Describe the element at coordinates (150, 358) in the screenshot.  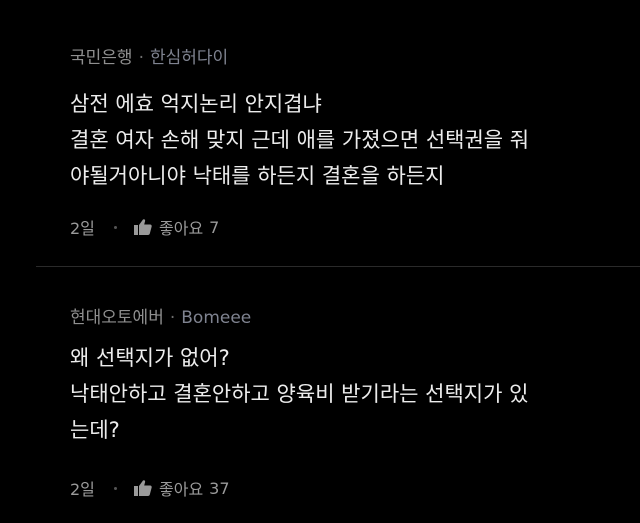
I see `comment-line: 왜 선택지가 없어?` at that location.